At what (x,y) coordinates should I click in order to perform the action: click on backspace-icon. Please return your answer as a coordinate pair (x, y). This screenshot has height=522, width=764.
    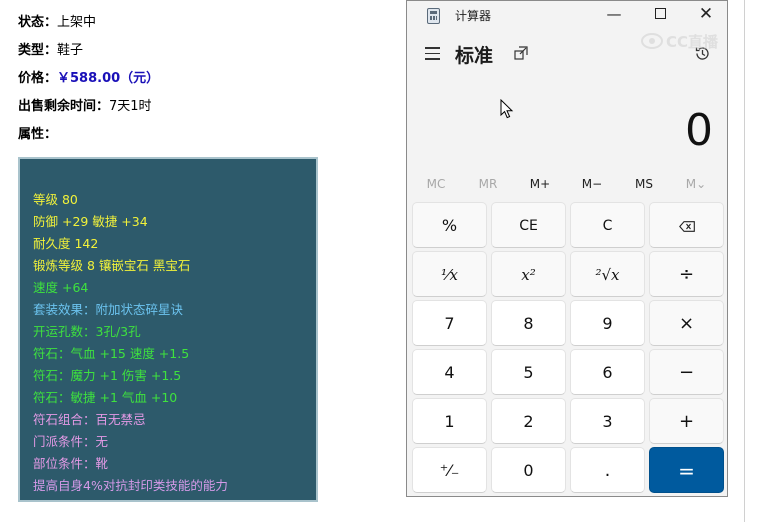
    Looking at the image, I should click on (686, 226).